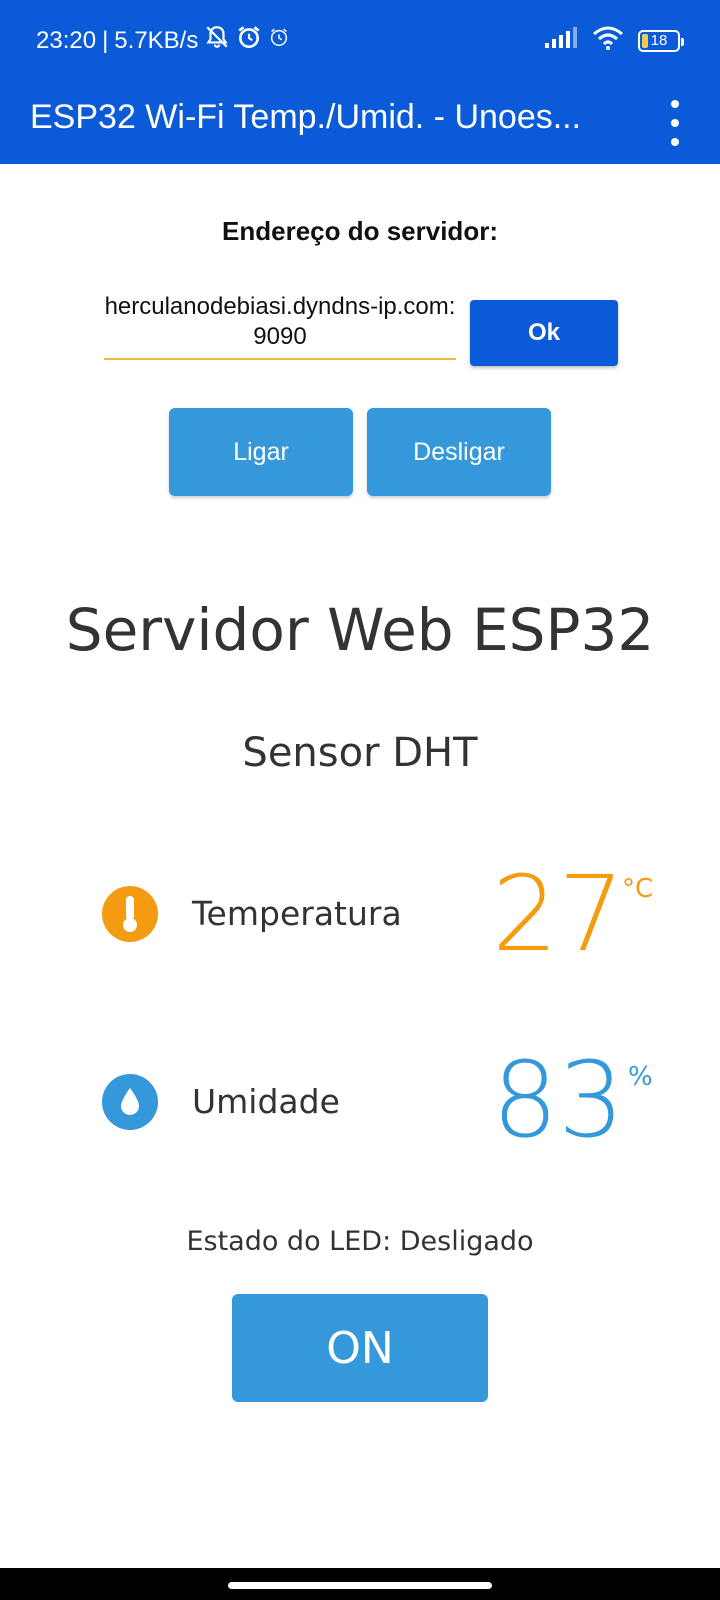 The height and width of the screenshot is (1600, 720). I want to click on alarm-icon, so click(279, 40).